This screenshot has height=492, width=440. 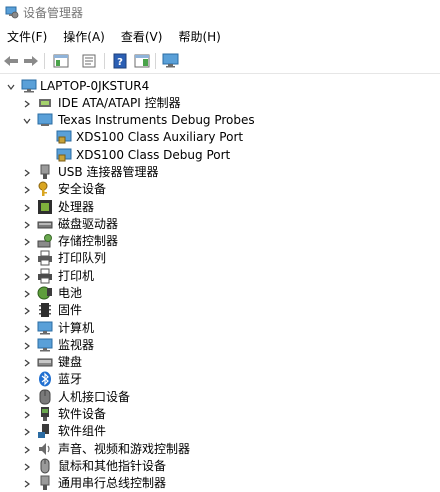 What do you see at coordinates (220, 258) in the screenshot?
I see `tree-item-print-queue: 打印队列` at bounding box center [220, 258].